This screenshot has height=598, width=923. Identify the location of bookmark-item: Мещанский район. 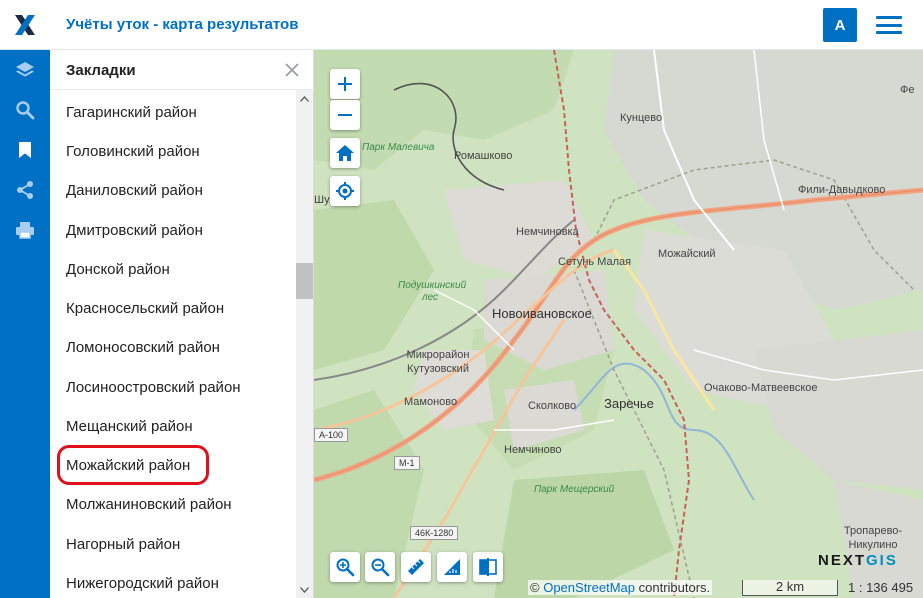
(129, 427).